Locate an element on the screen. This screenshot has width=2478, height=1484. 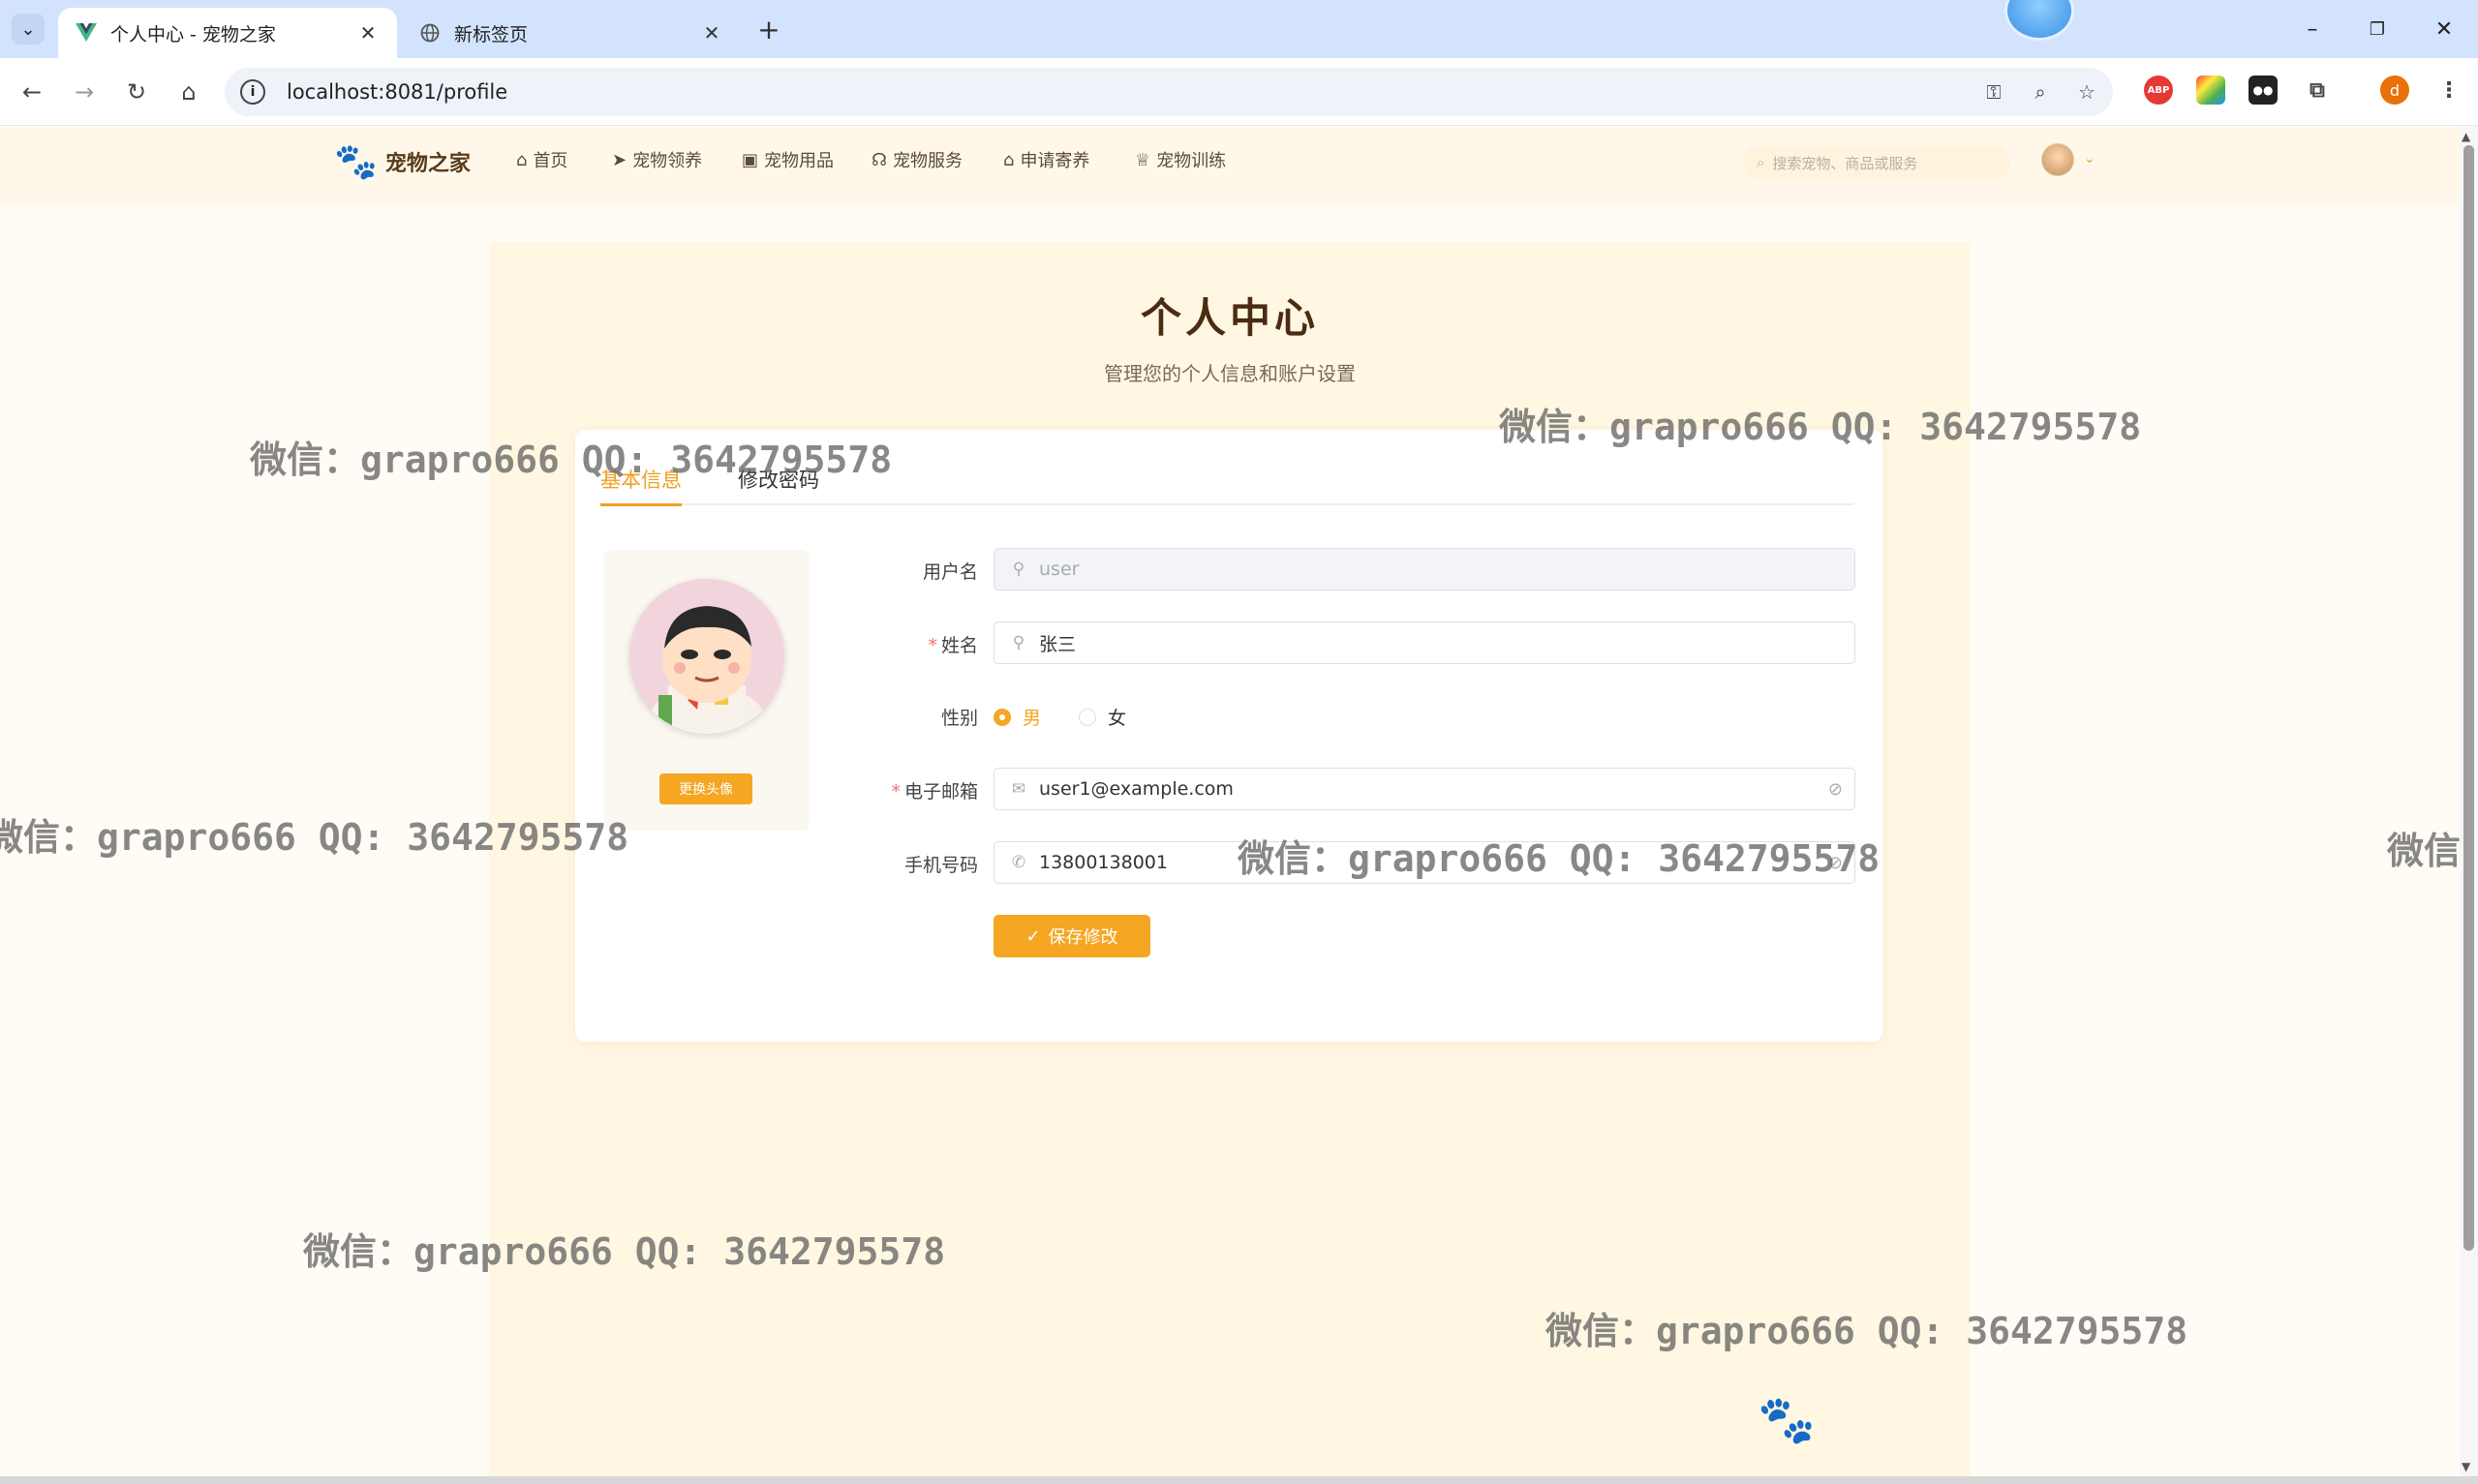
tampermonkey-extension-icon: ●● is located at coordinates (2263, 90).